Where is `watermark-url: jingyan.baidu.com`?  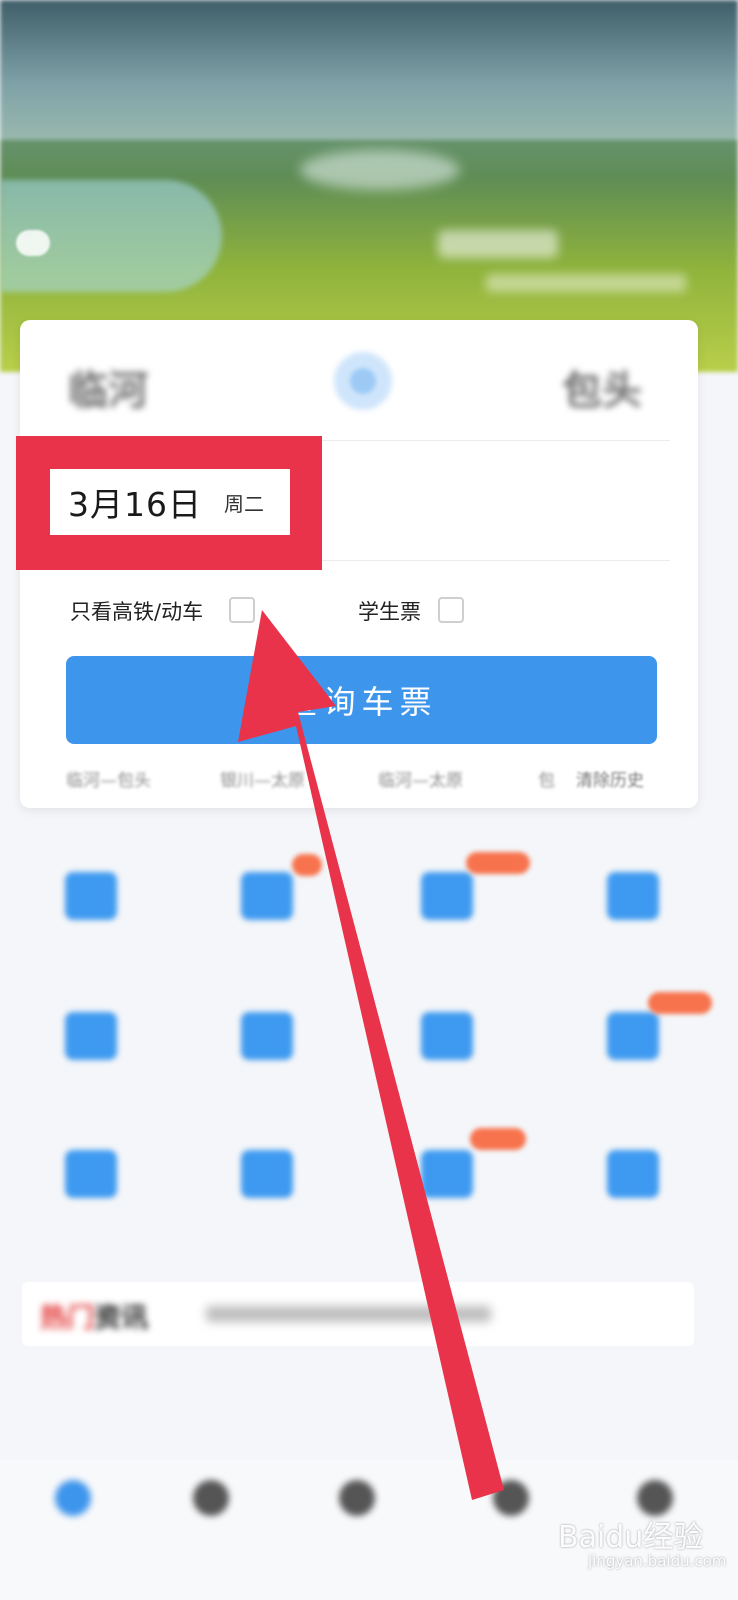 watermark-url: jingyan.baidu.com is located at coordinates (657, 1561).